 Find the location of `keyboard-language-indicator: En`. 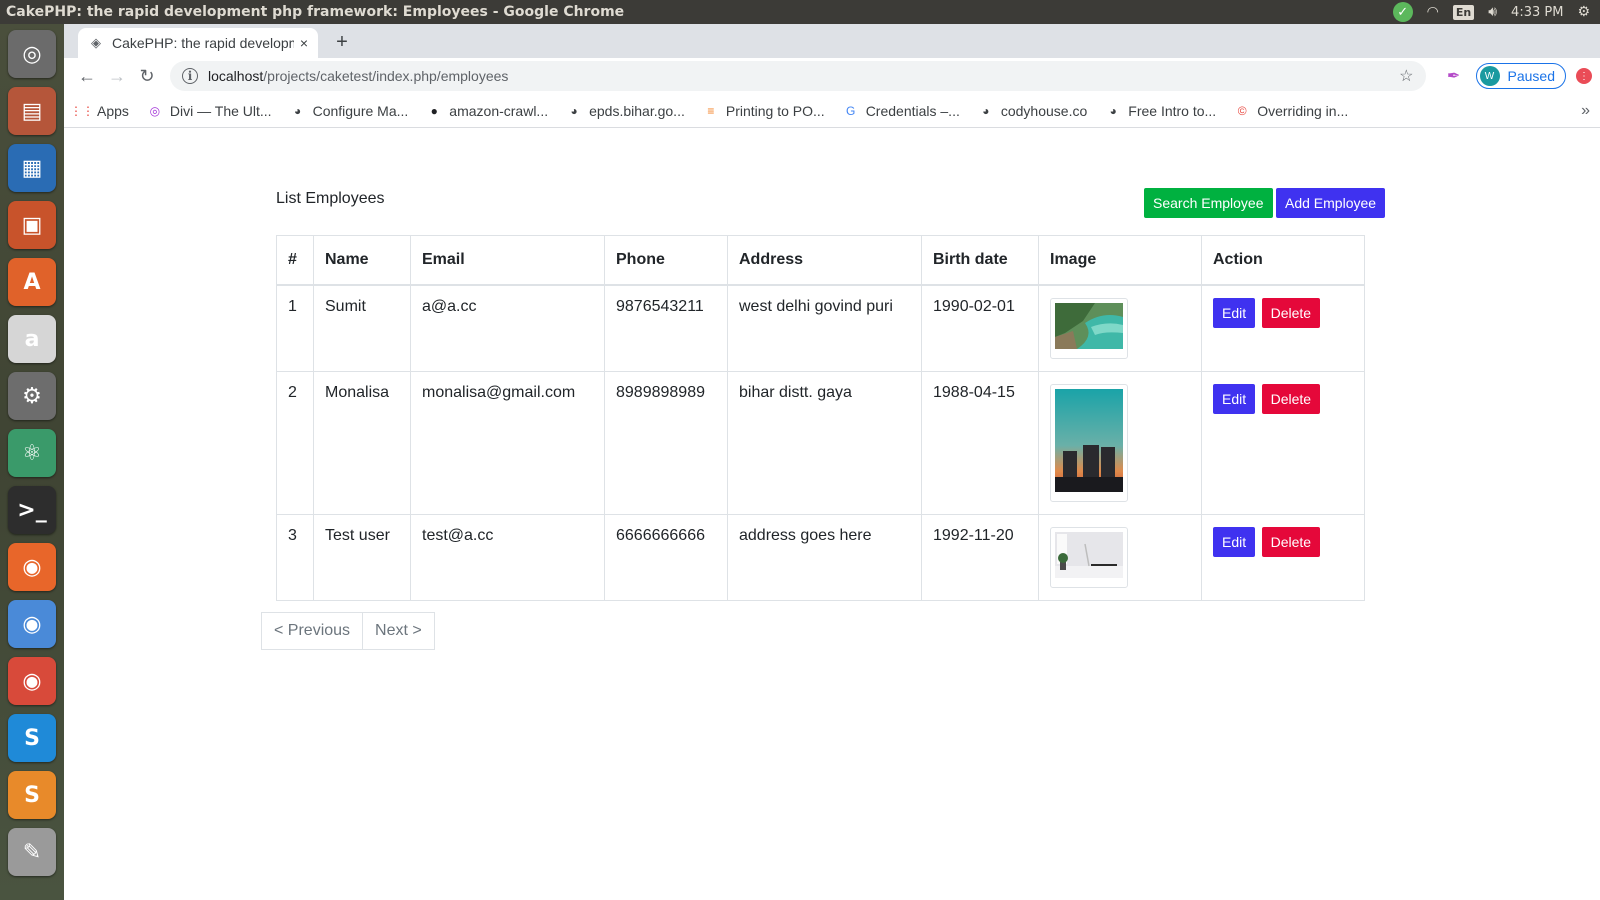

keyboard-language-indicator: En is located at coordinates (1463, 12).